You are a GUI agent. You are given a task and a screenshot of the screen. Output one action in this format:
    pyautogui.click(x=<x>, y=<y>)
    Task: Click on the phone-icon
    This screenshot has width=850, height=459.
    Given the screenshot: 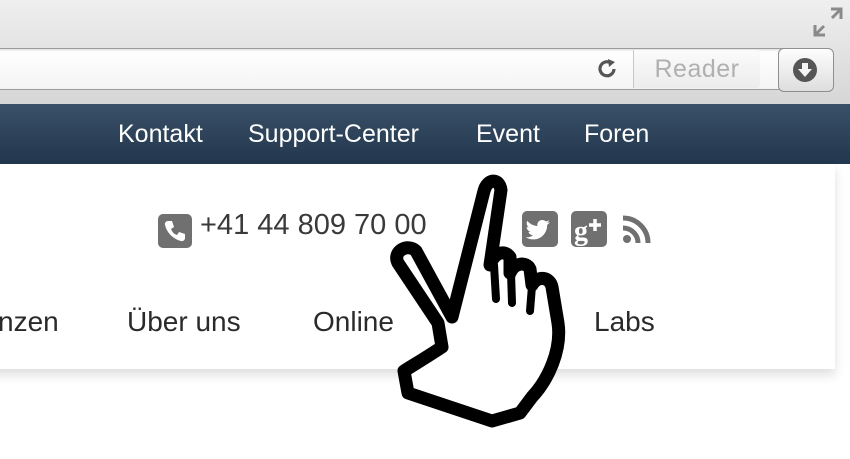 What is the action you would take?
    pyautogui.click(x=175, y=231)
    